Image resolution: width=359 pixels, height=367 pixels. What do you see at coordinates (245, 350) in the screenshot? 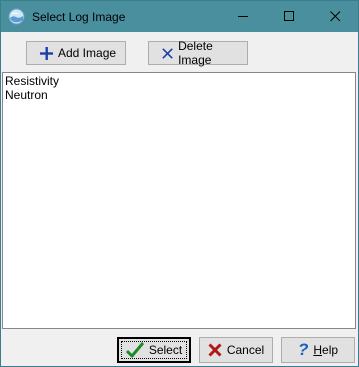
I see `cancel-label: Cancel` at bounding box center [245, 350].